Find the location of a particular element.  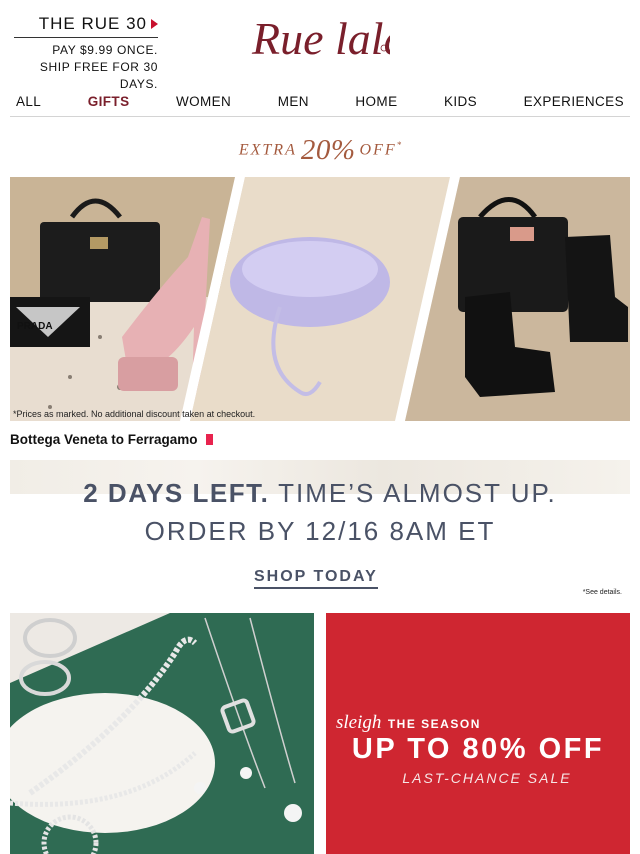

banner-times-up: TIME’S ALMOST UP. is located at coordinates (417, 493).